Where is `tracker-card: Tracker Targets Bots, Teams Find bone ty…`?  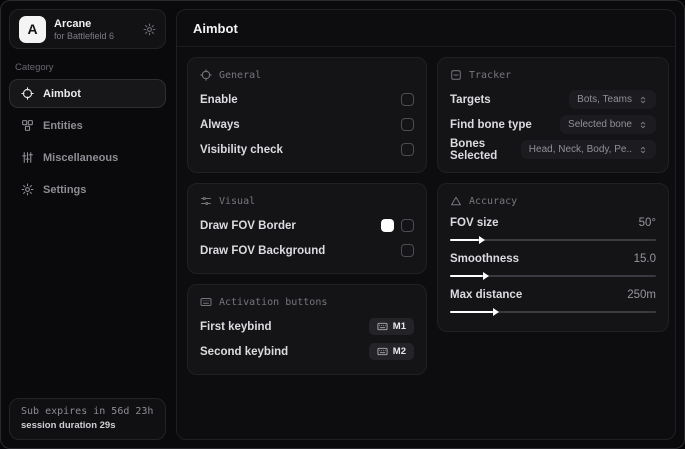 tracker-card: Tracker Targets Bots, Teams Find bone ty… is located at coordinates (553, 115).